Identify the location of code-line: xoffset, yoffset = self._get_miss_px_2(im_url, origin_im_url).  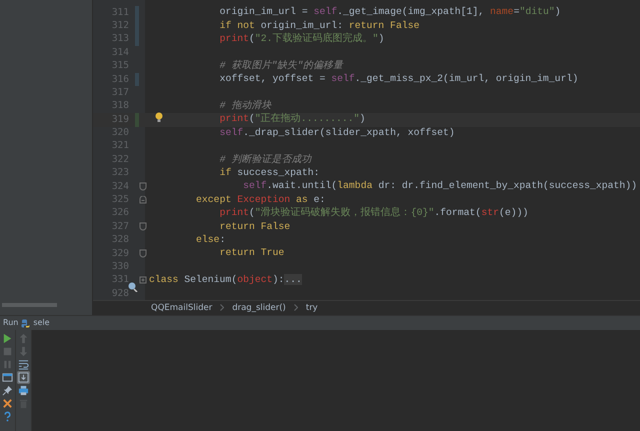
(399, 79).